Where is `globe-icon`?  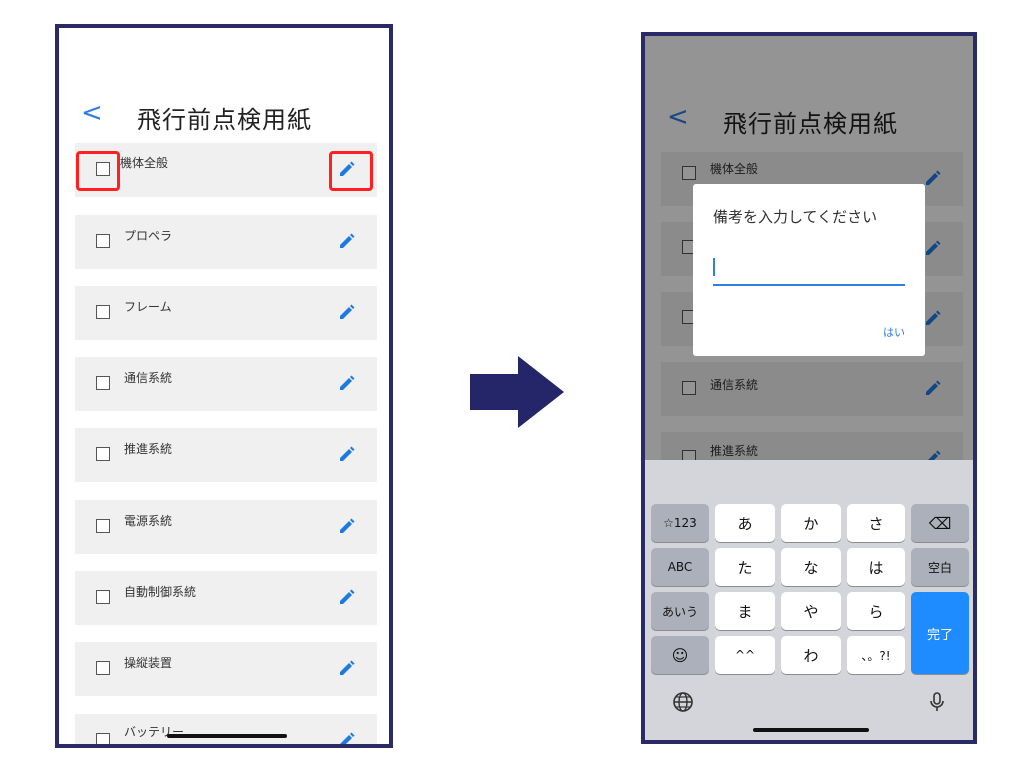
globe-icon is located at coordinates (683, 702).